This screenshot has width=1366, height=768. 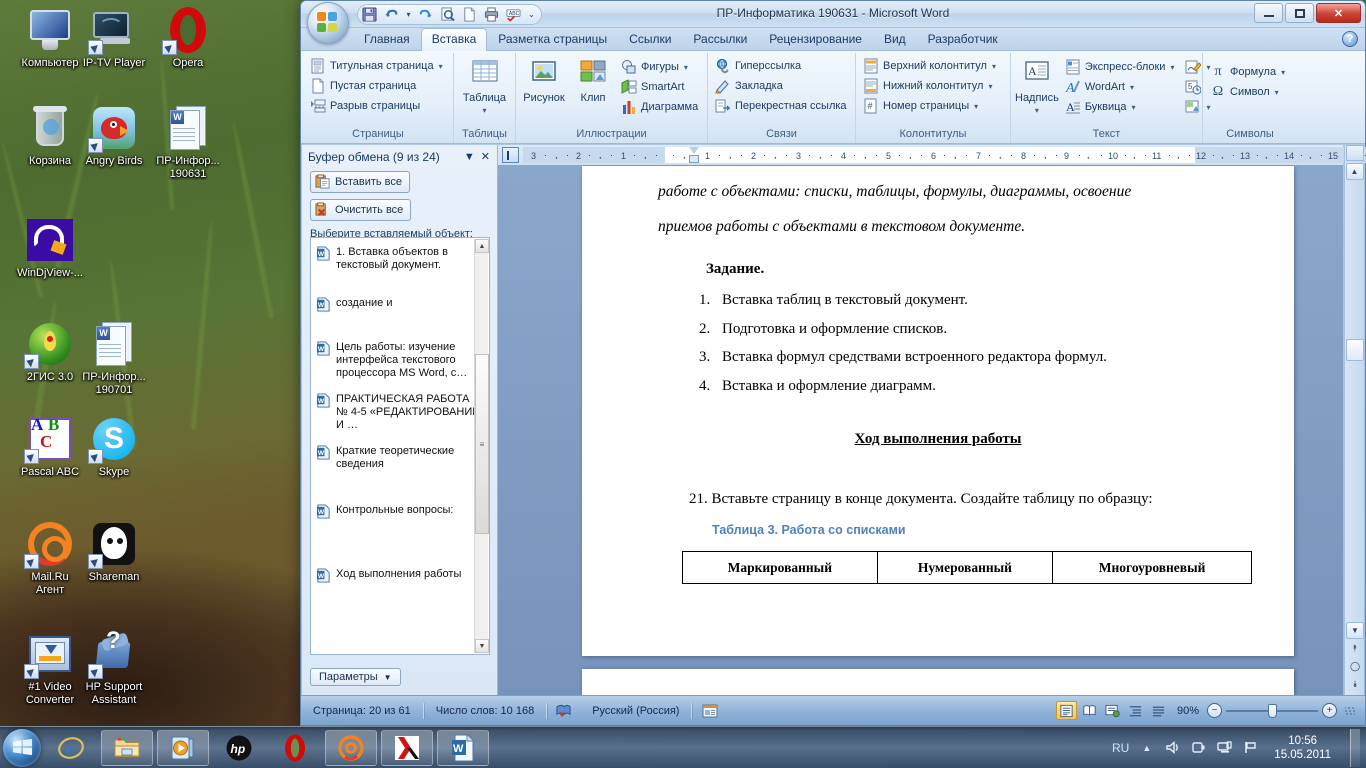 What do you see at coordinates (482, 444) in the screenshot?
I see `scrollbar-thumb: ≡` at bounding box center [482, 444].